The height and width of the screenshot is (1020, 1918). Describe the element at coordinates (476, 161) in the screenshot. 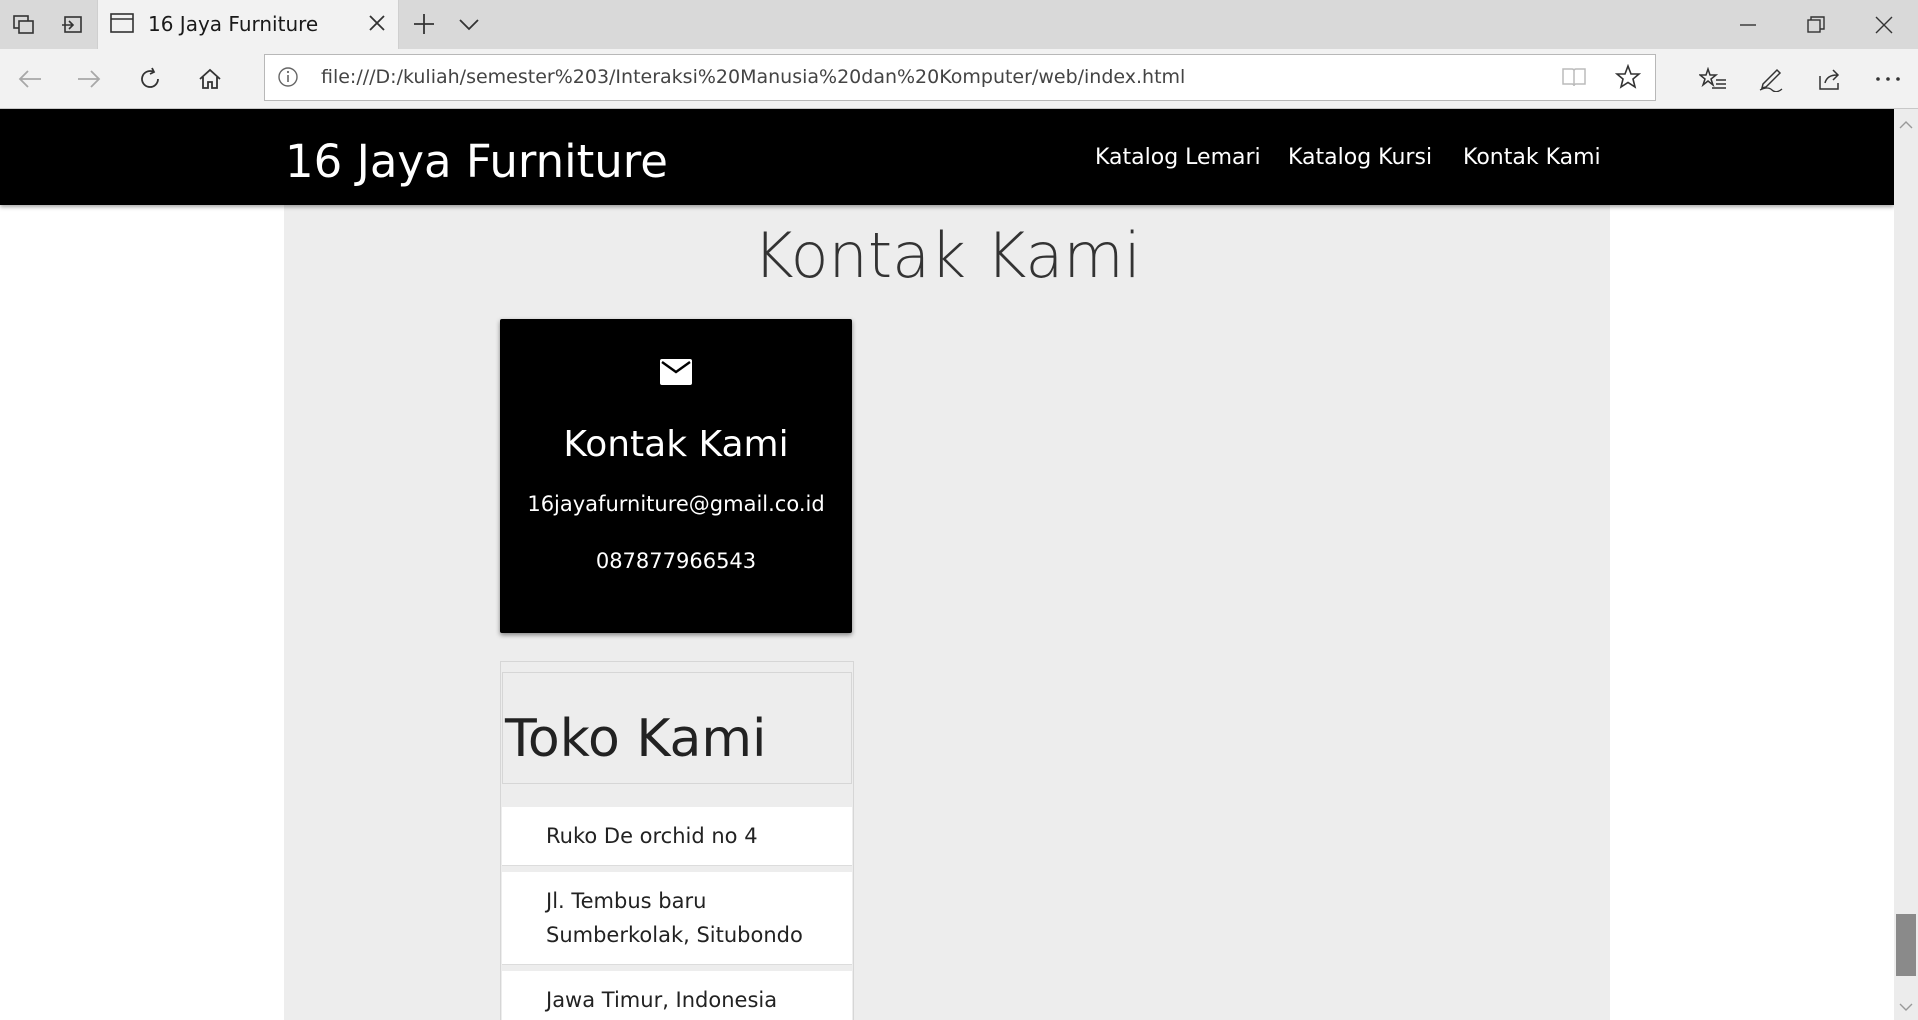

I see `site-brand: 16 Jaya Furniture` at that location.